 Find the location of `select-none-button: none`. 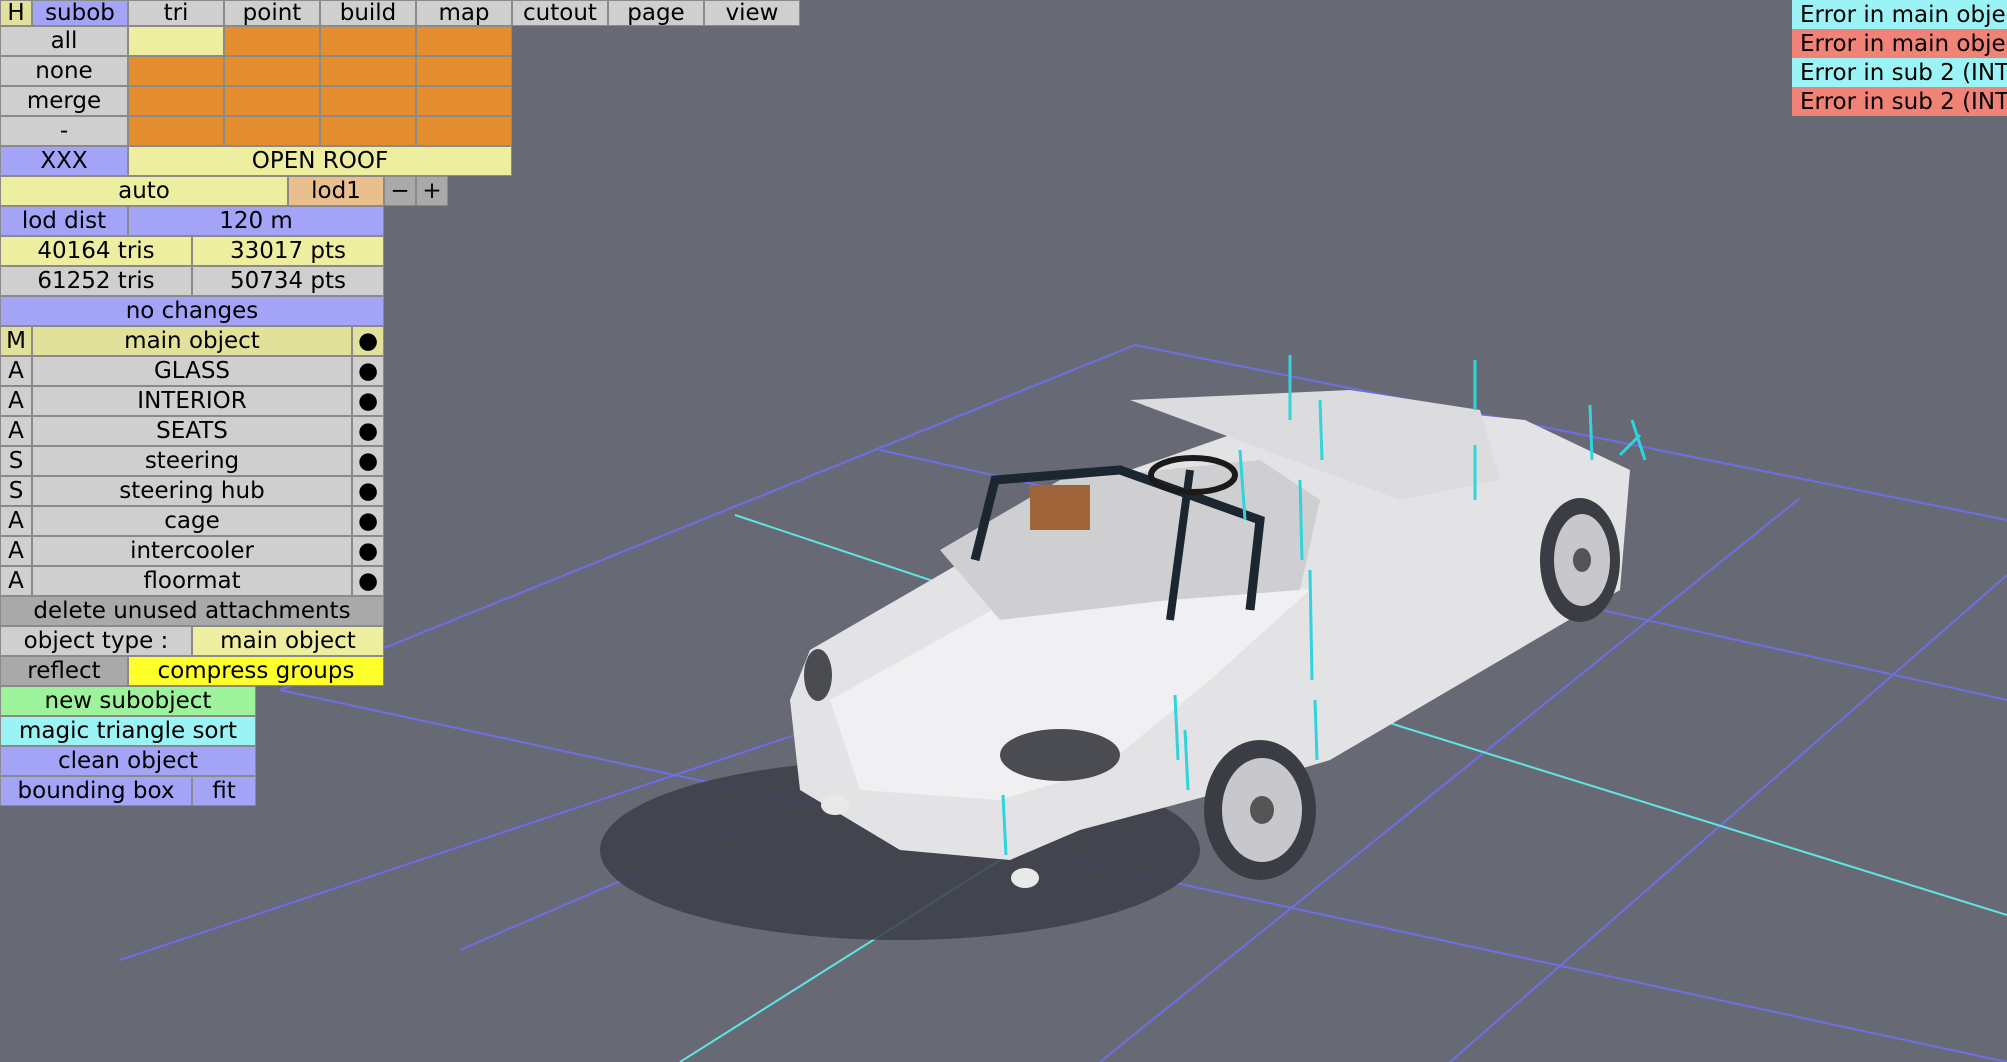

select-none-button: none is located at coordinates (64, 71).